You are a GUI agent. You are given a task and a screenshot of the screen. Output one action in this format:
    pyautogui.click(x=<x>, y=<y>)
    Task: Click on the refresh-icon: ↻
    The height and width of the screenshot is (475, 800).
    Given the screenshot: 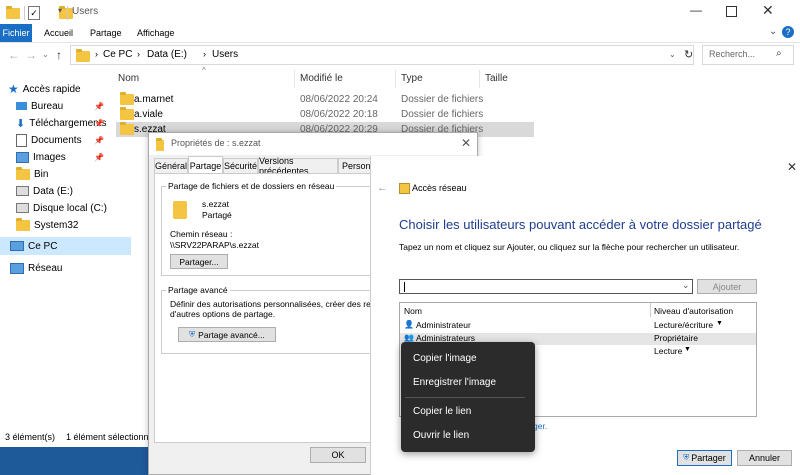 What is the action you would take?
    pyautogui.click(x=688, y=54)
    